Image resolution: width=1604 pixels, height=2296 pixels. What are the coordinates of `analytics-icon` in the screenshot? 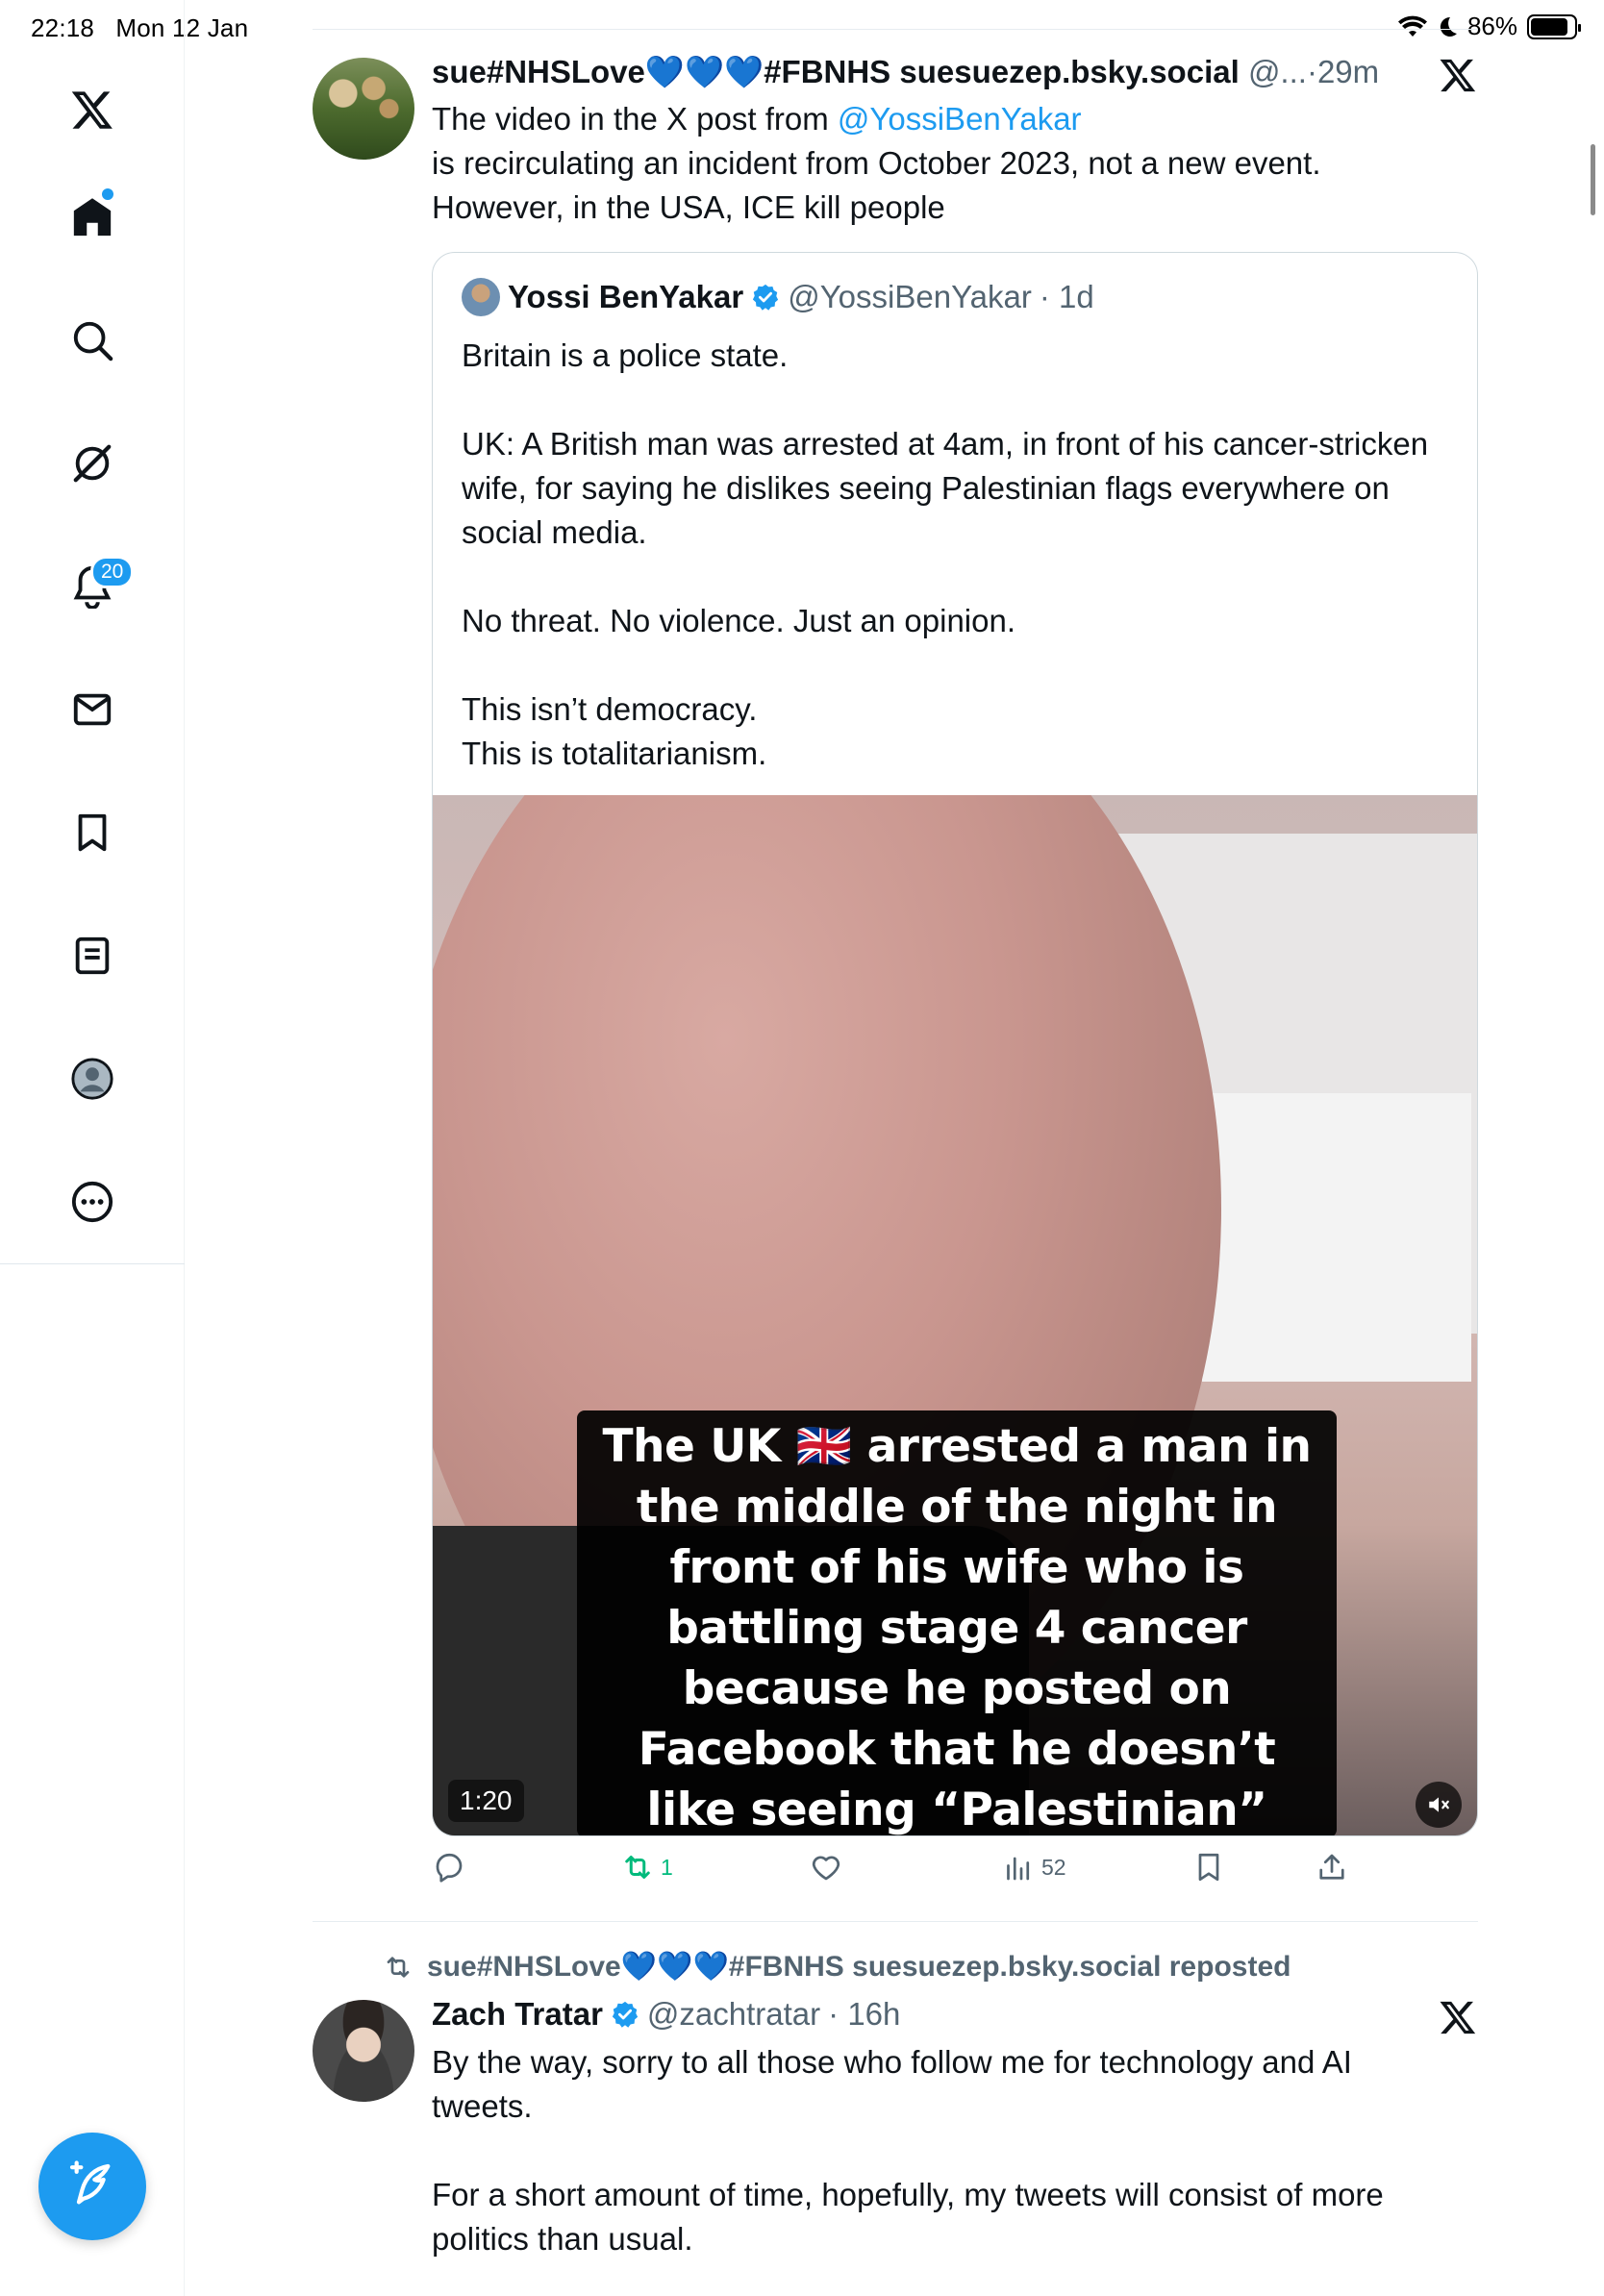 It's located at (1018, 1869).